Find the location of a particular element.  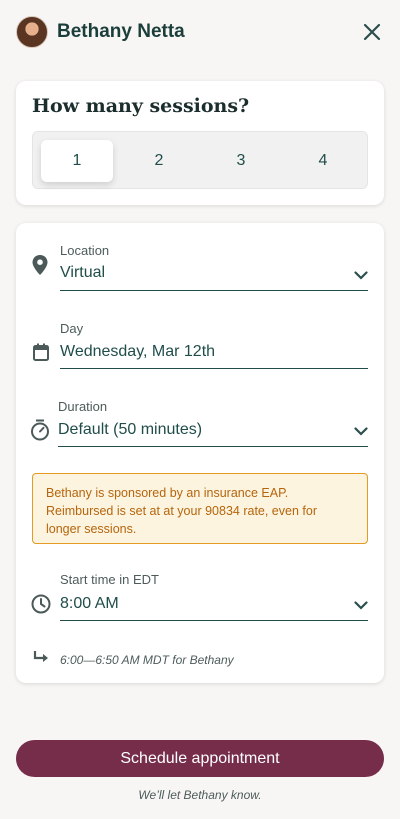

location-underline is located at coordinates (214, 290).